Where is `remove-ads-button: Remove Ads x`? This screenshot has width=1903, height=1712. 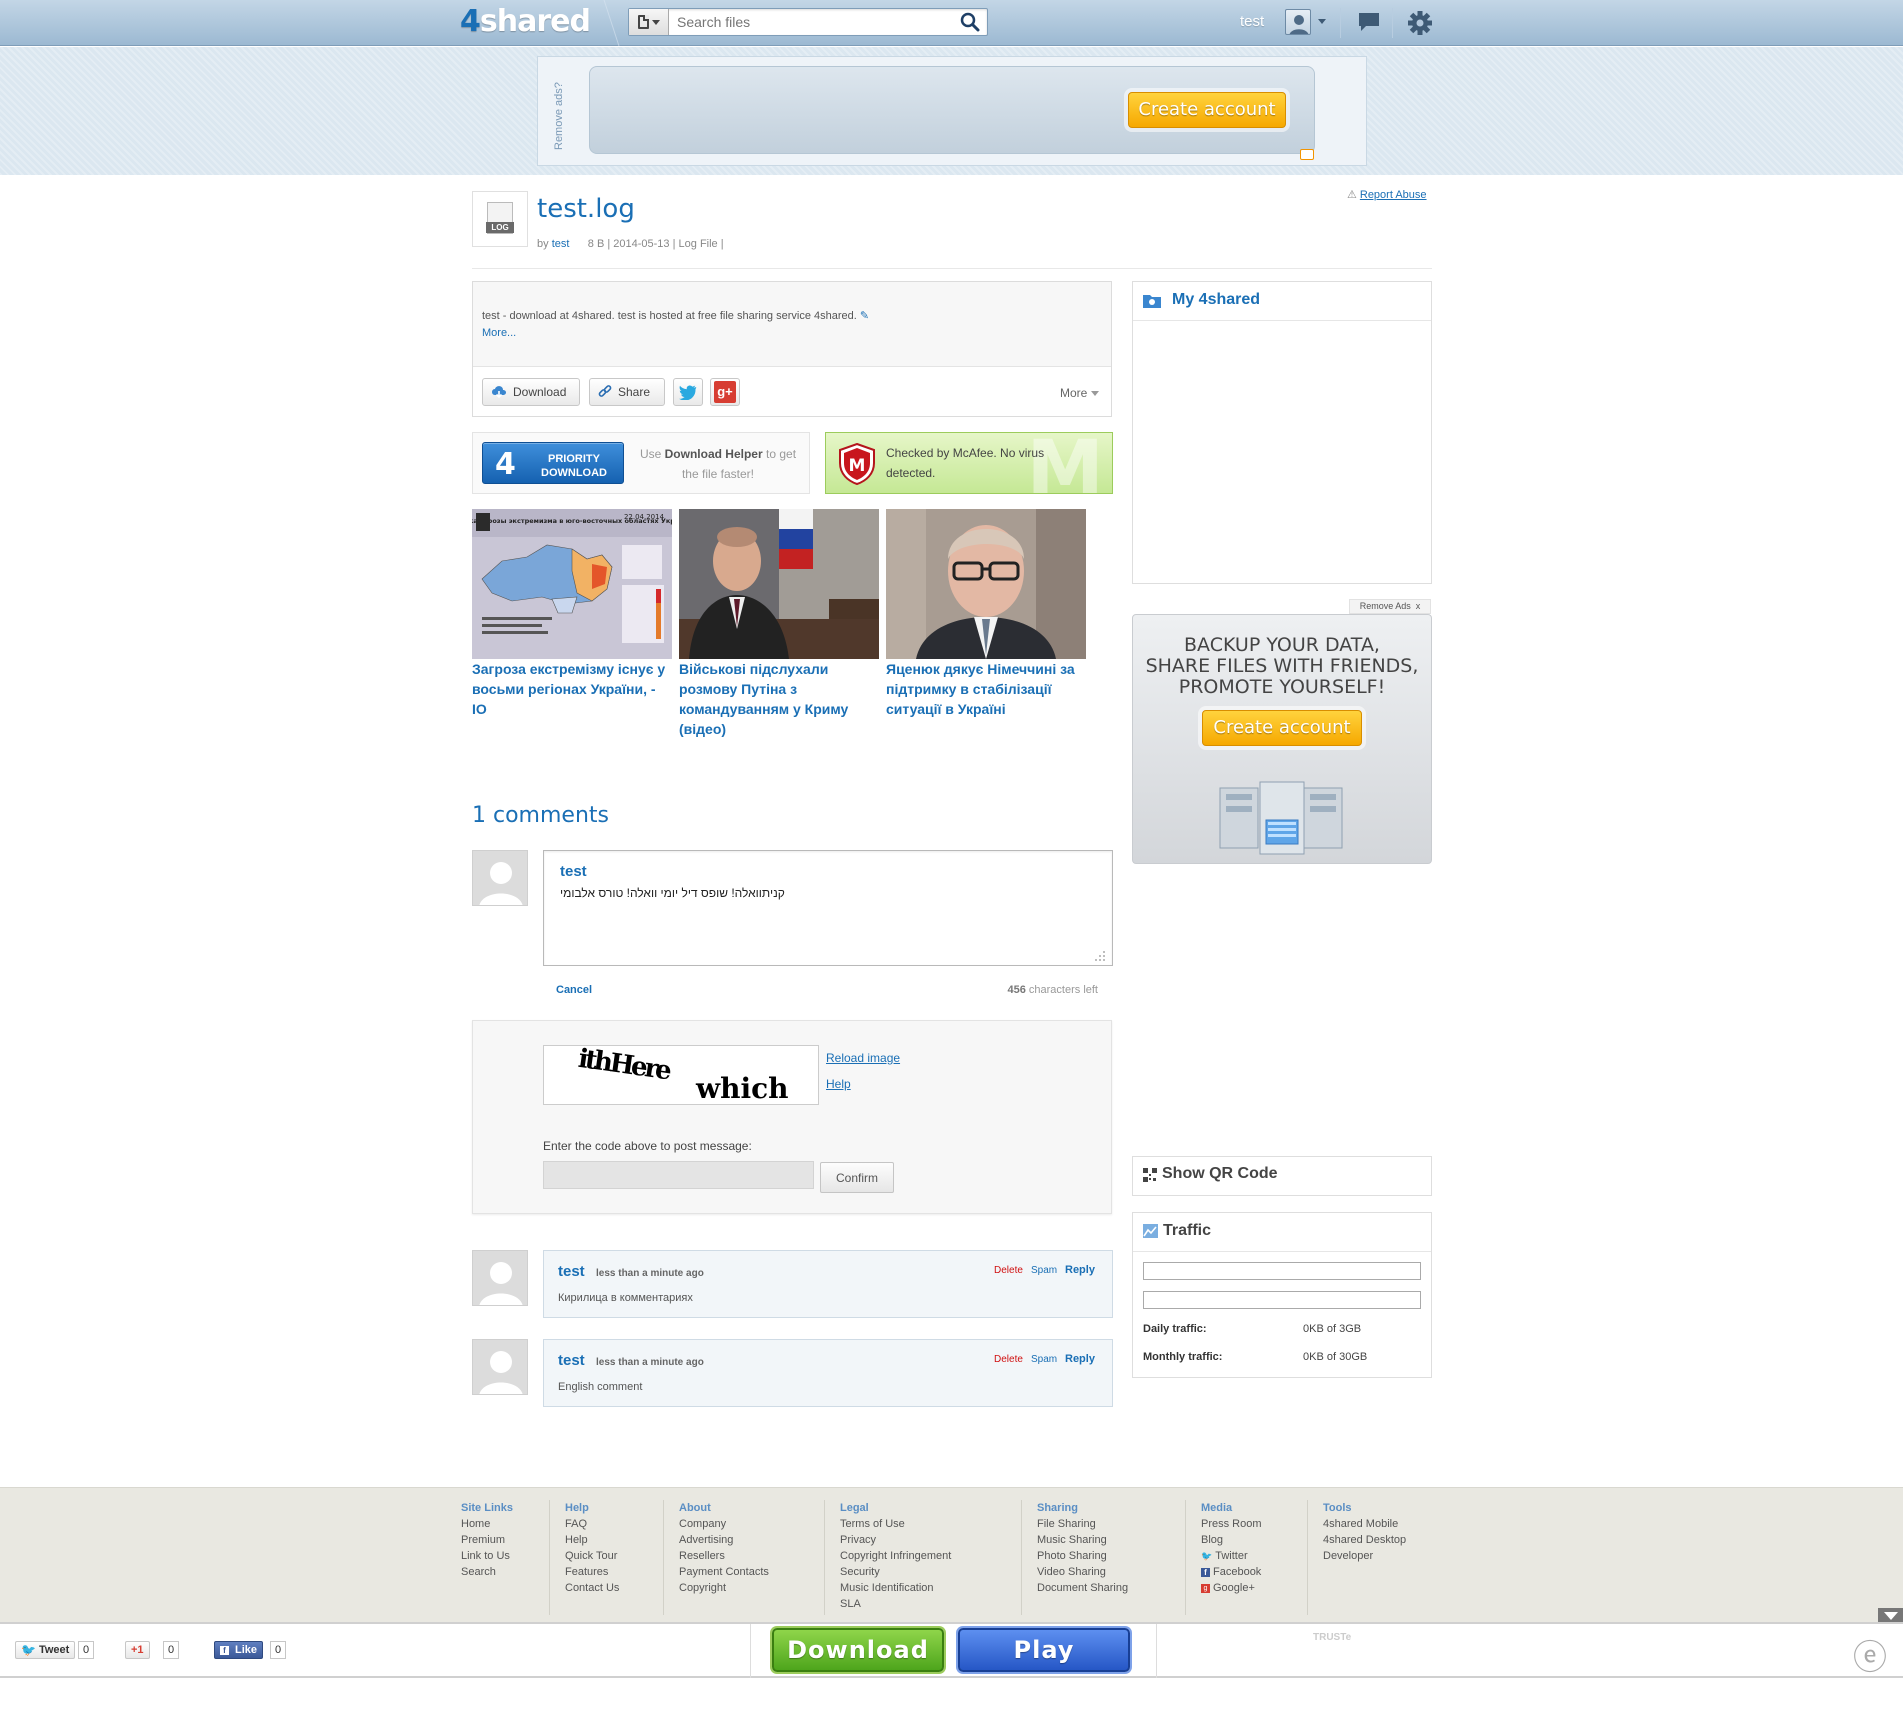 remove-ads-button: Remove Ads x is located at coordinates (1390, 606).